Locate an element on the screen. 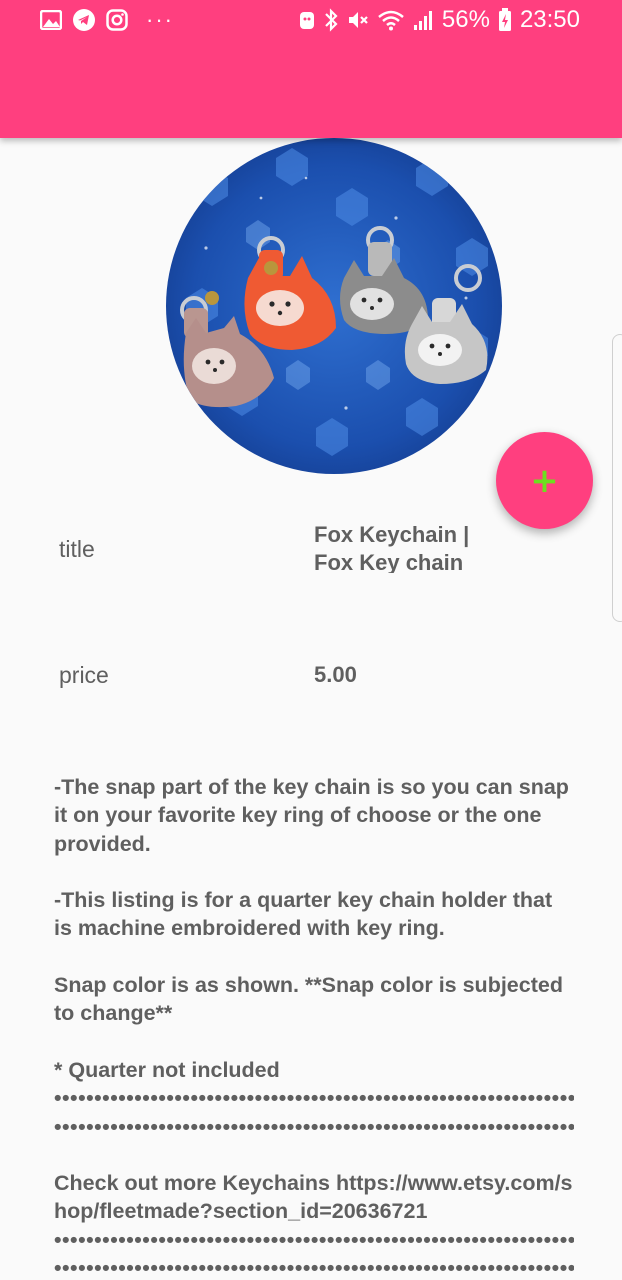 The width and height of the screenshot is (622, 1280). wifi-icon is located at coordinates (391, 20).